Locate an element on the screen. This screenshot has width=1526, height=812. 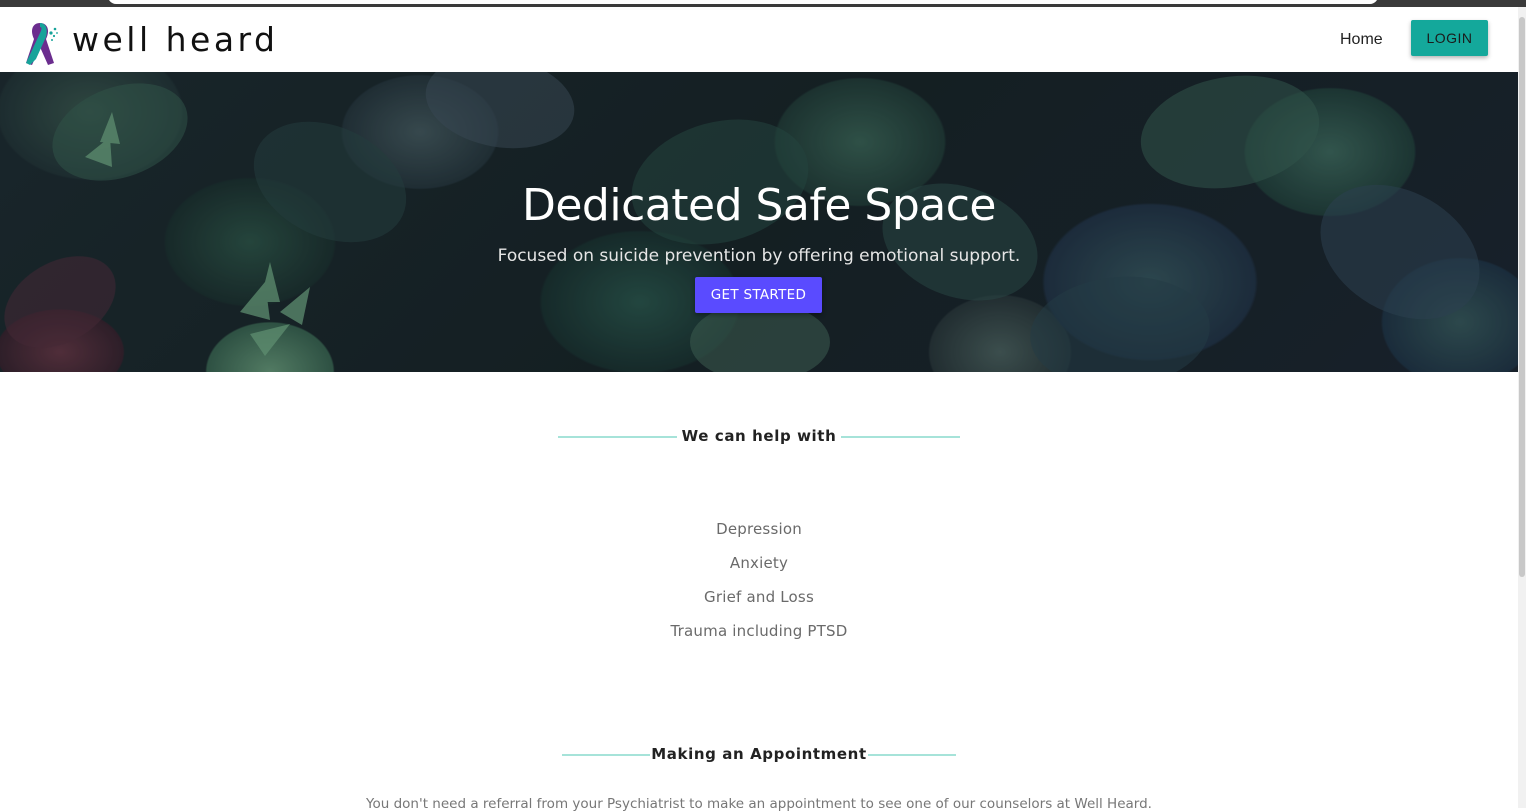
appointment-heading-label: Making an Appointment is located at coordinates (759, 754).